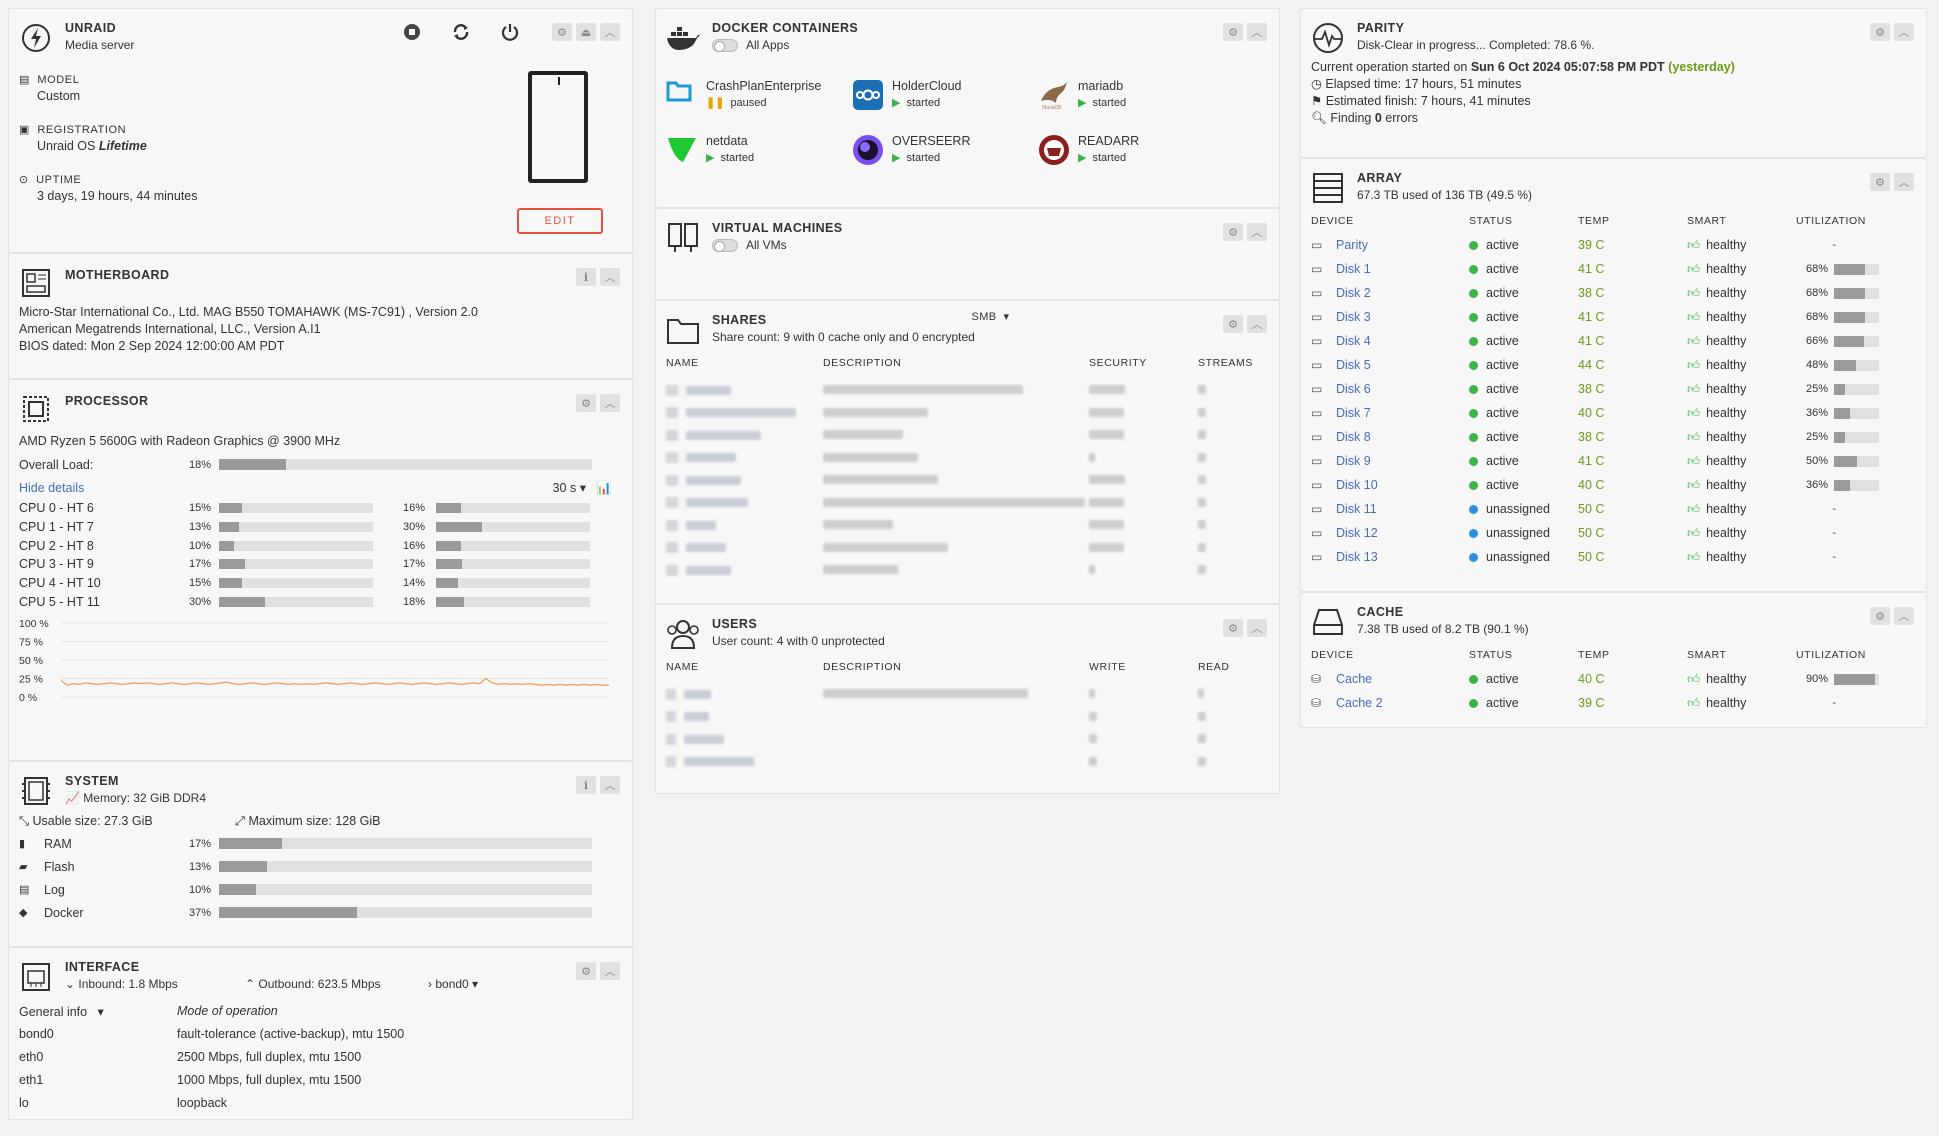 The height and width of the screenshot is (1136, 1939). Describe the element at coordinates (461, 33) in the screenshot. I see `reboot-icon` at that location.